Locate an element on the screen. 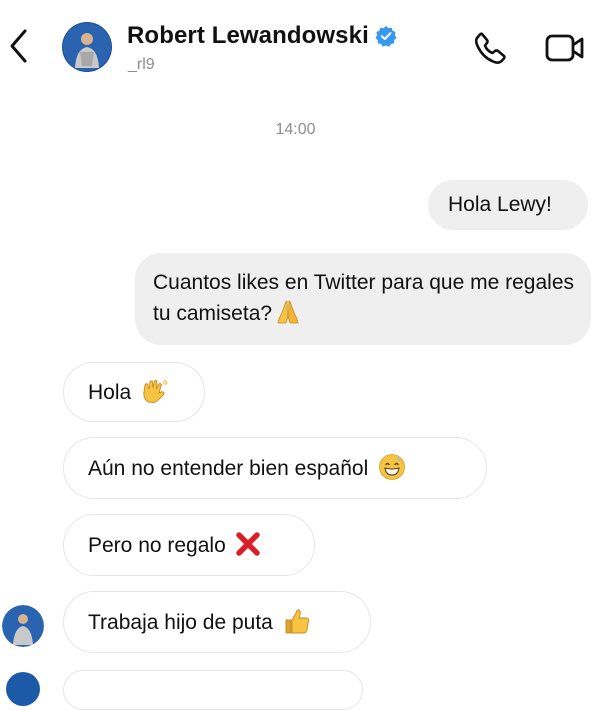  message-text: Aún no entender bien español is located at coordinates (228, 468).